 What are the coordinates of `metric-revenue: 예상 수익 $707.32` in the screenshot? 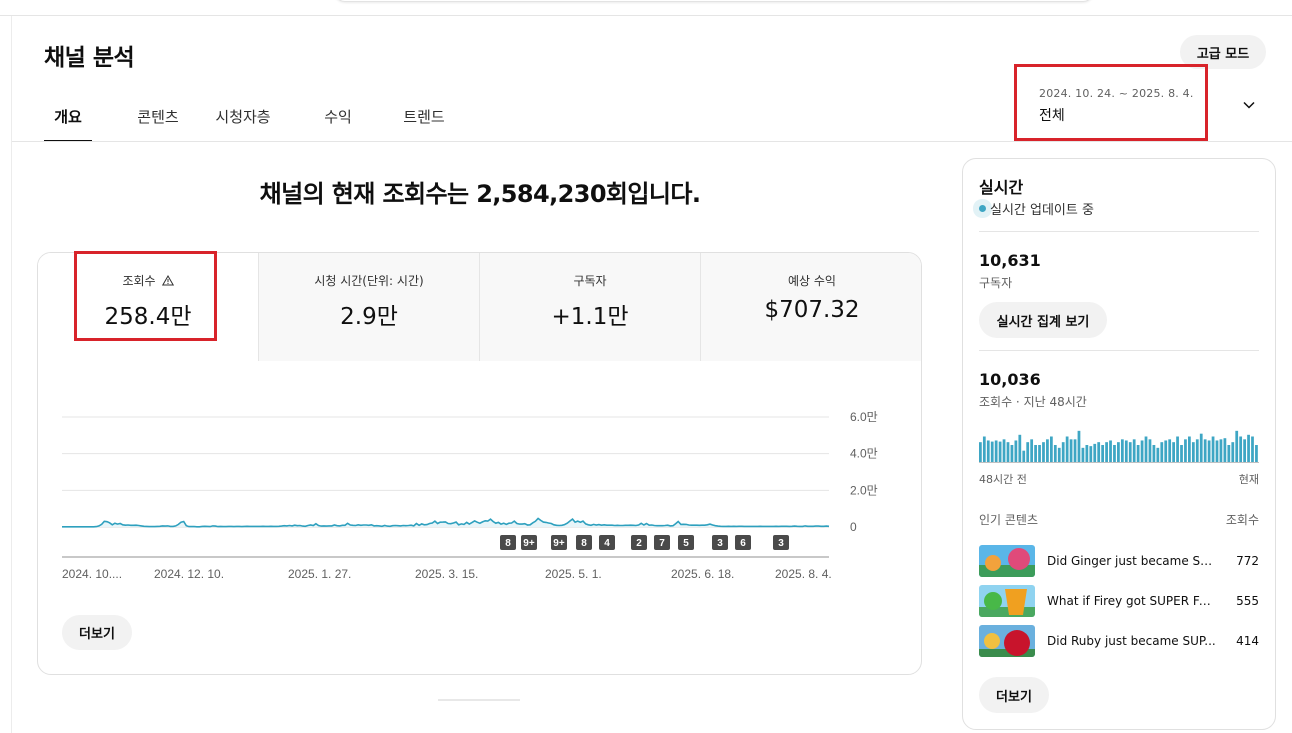 It's located at (811, 307).